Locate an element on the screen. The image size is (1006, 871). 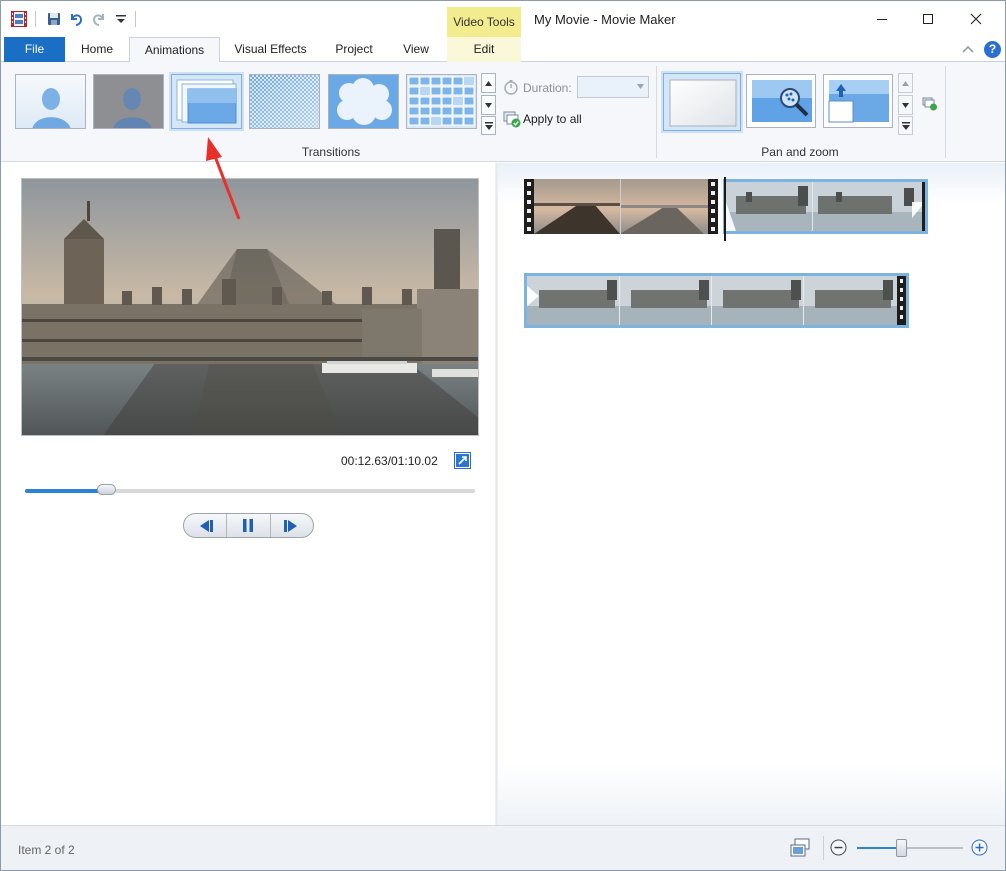
pause-icon is located at coordinates (248, 525).